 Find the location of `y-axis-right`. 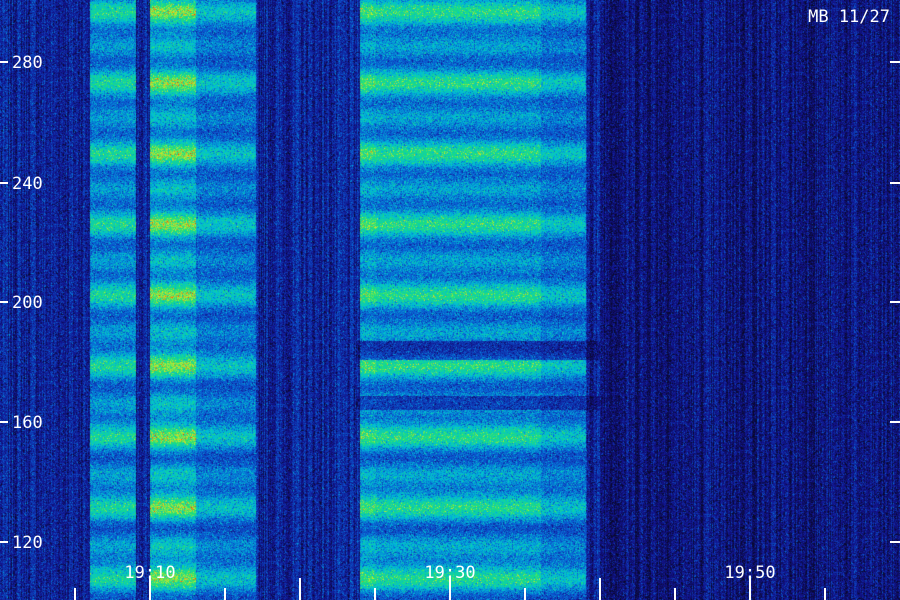

y-axis-right is located at coordinates (895, 302).